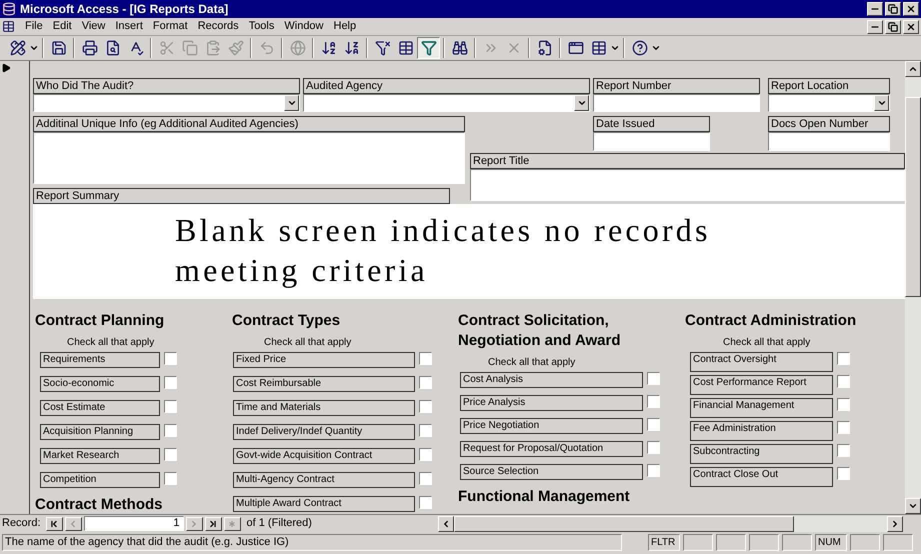 The height and width of the screenshot is (554, 921). What do you see at coordinates (54, 523) in the screenshot?
I see `first-record-button` at bounding box center [54, 523].